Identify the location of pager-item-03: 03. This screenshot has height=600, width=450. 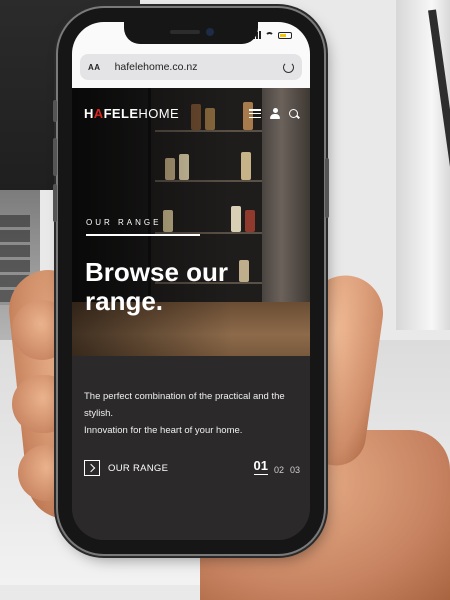
(295, 470).